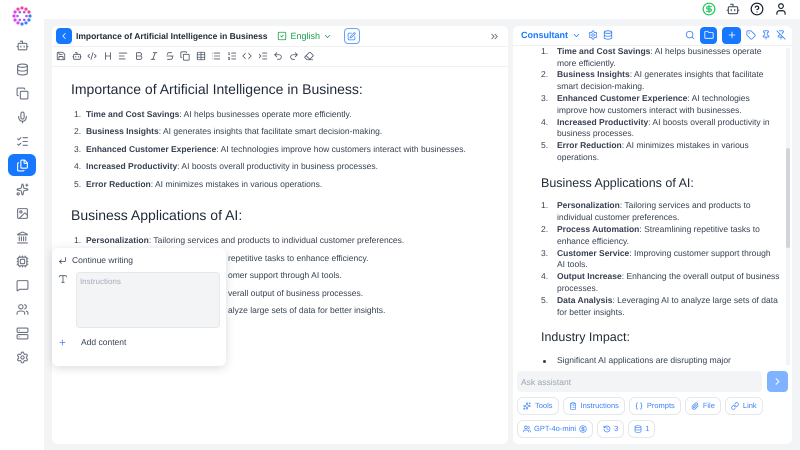  What do you see at coordinates (107, 56) in the screenshot?
I see `heading-icon` at bounding box center [107, 56].